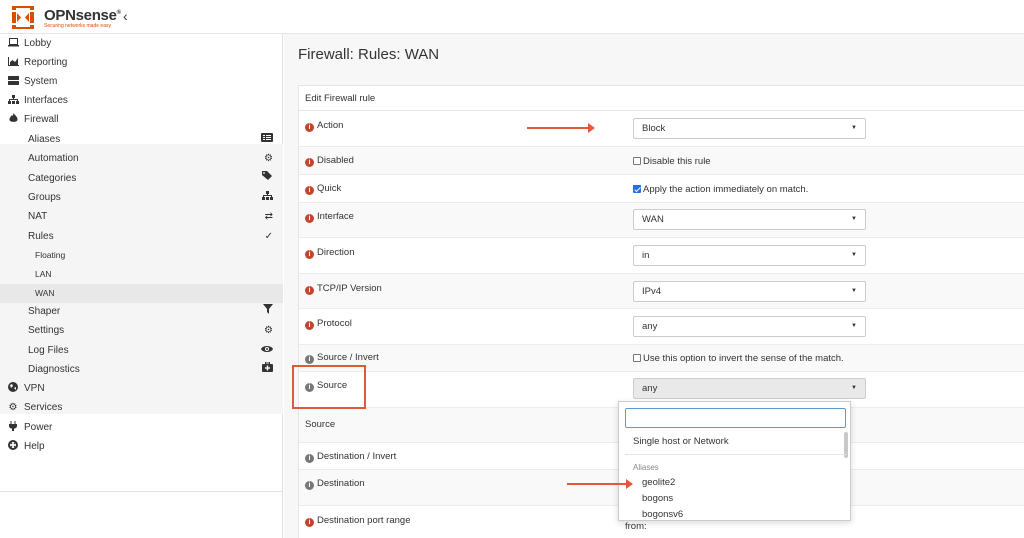 The width and height of the screenshot is (1024, 538). I want to click on source-select: any▼, so click(749, 388).